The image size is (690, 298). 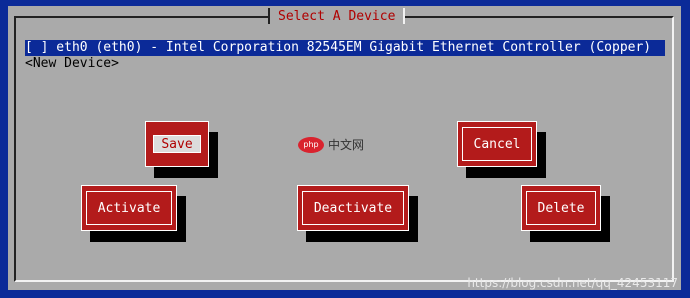 I want to click on activate-button: Activate, so click(x=129, y=208).